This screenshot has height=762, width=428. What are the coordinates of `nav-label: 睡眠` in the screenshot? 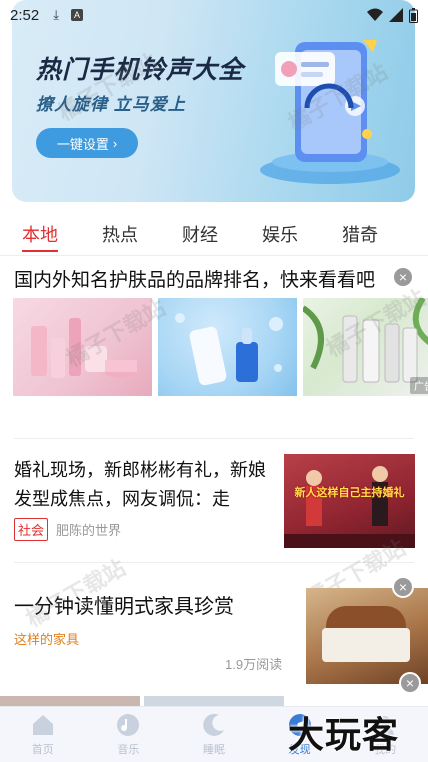 It's located at (213, 750).